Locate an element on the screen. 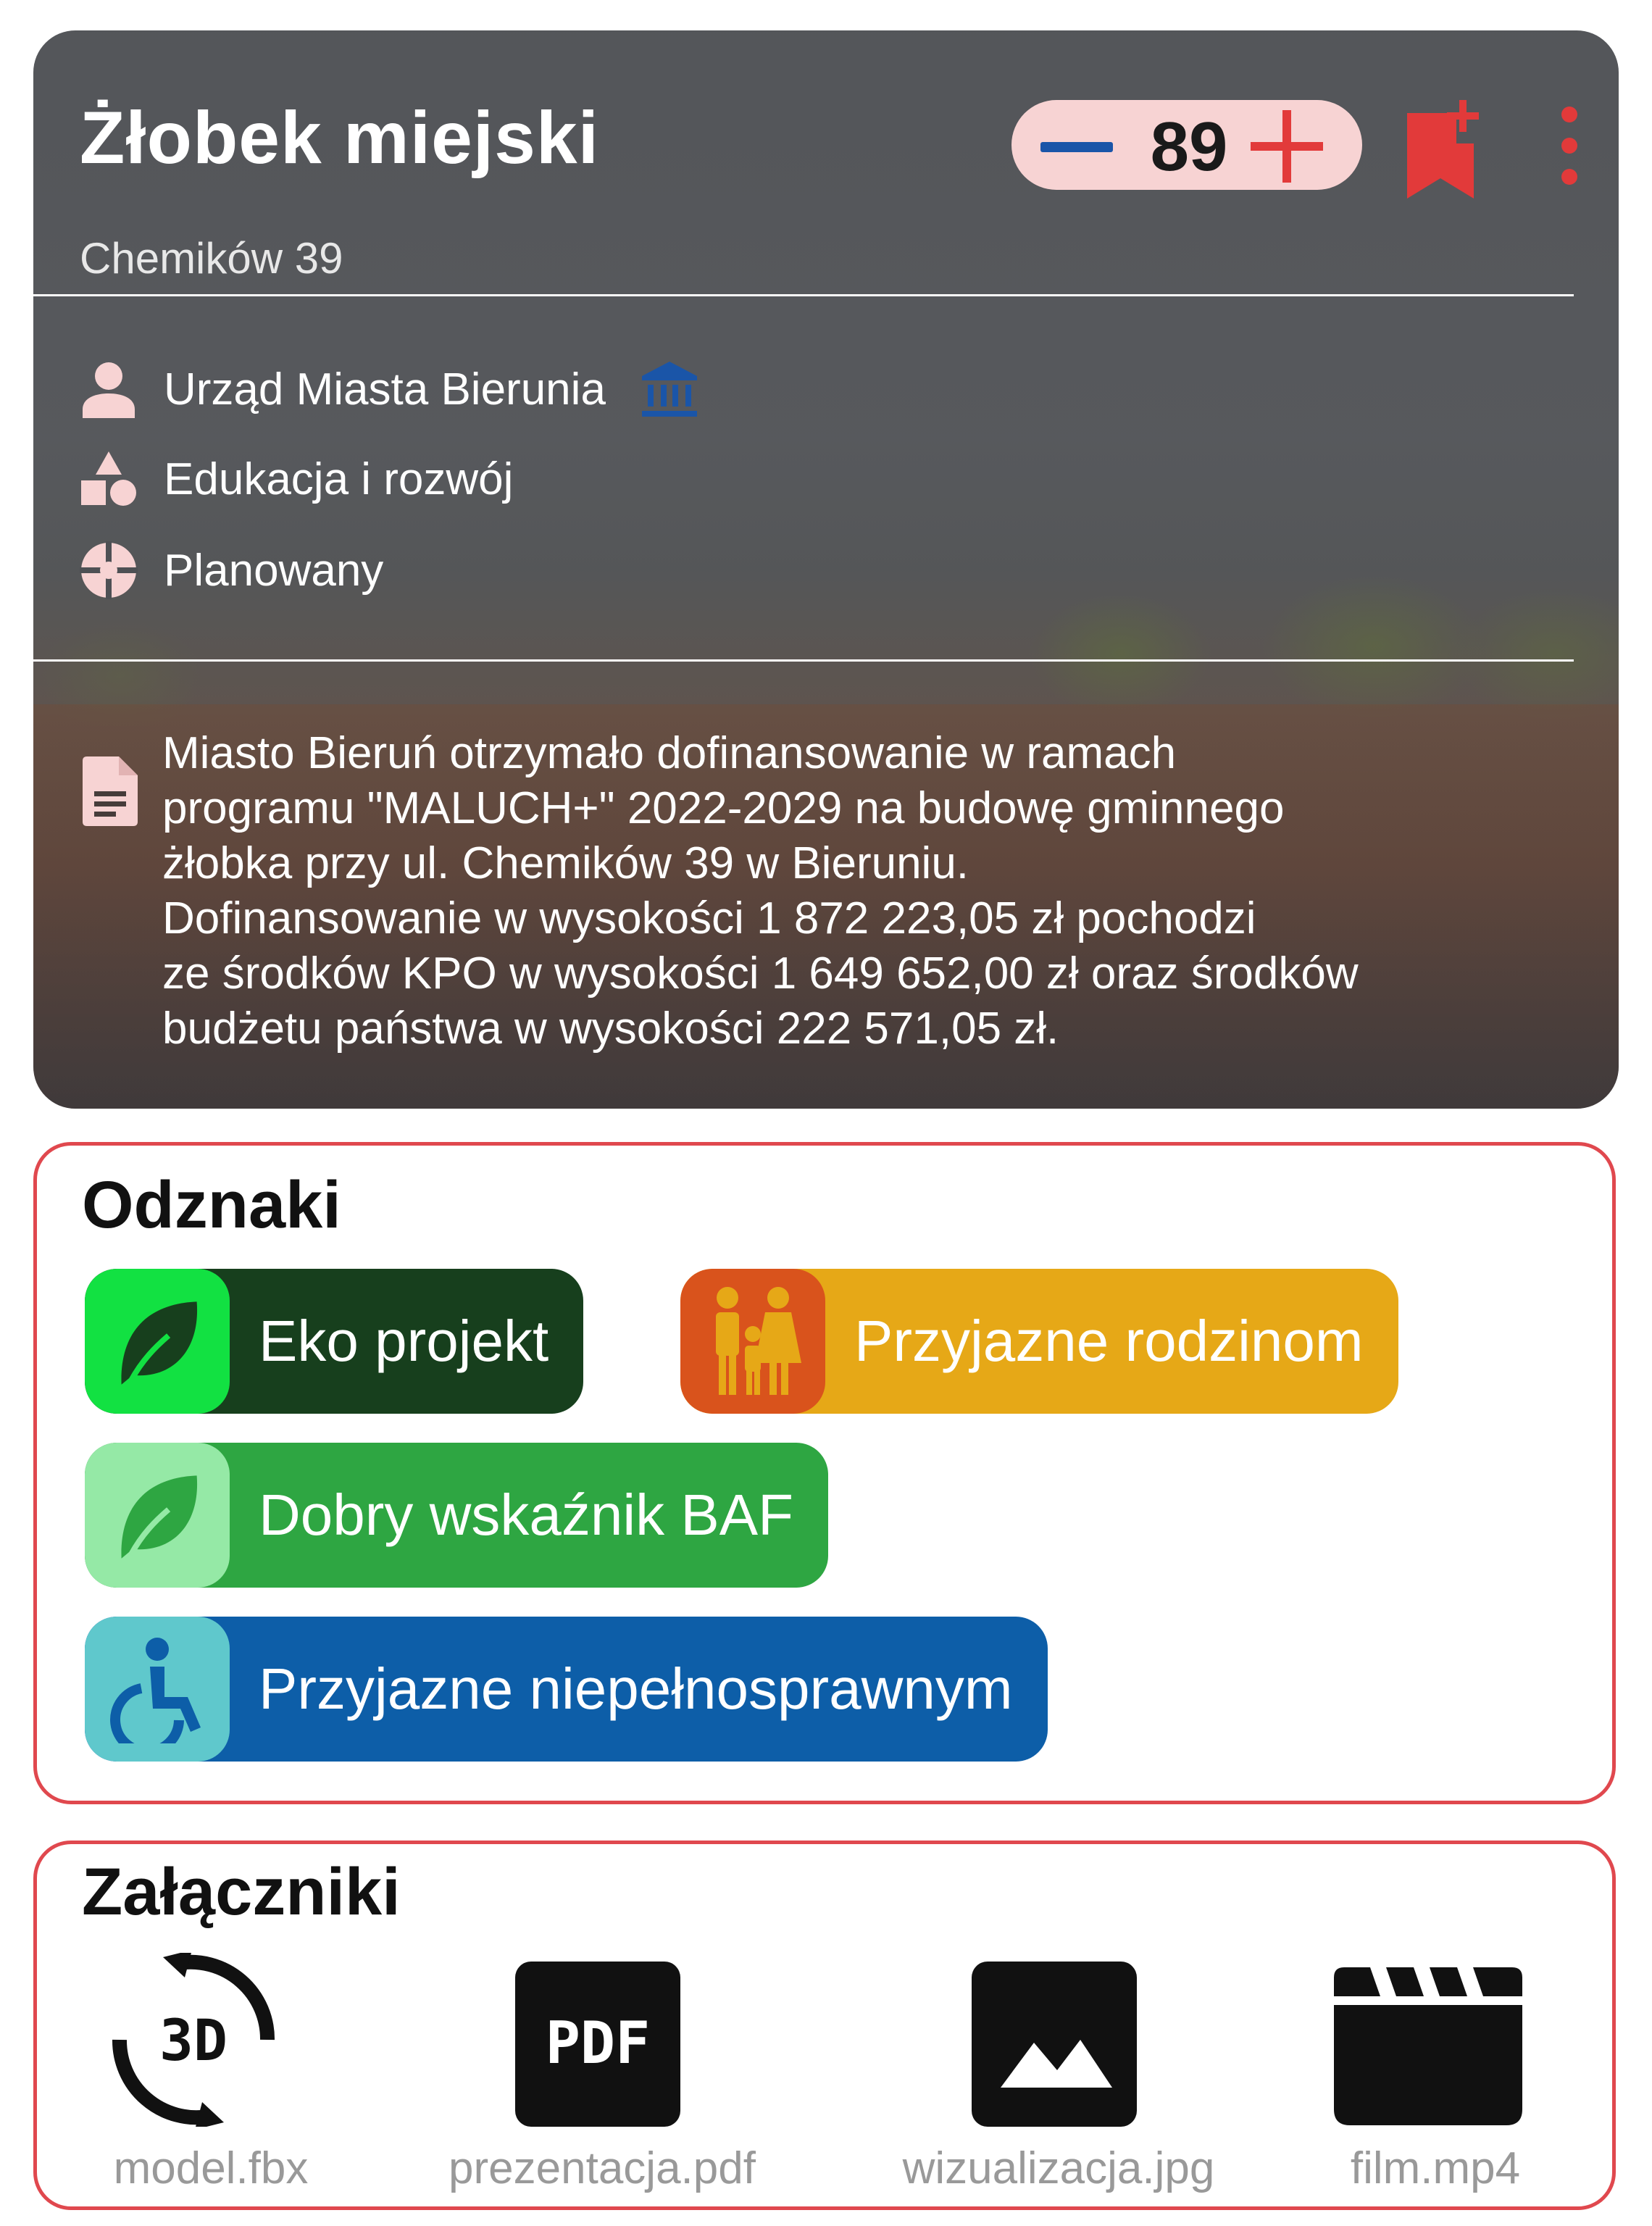 The height and width of the screenshot is (2226, 1652). 3d-rotation-icon: 3D is located at coordinates (193, 2040).